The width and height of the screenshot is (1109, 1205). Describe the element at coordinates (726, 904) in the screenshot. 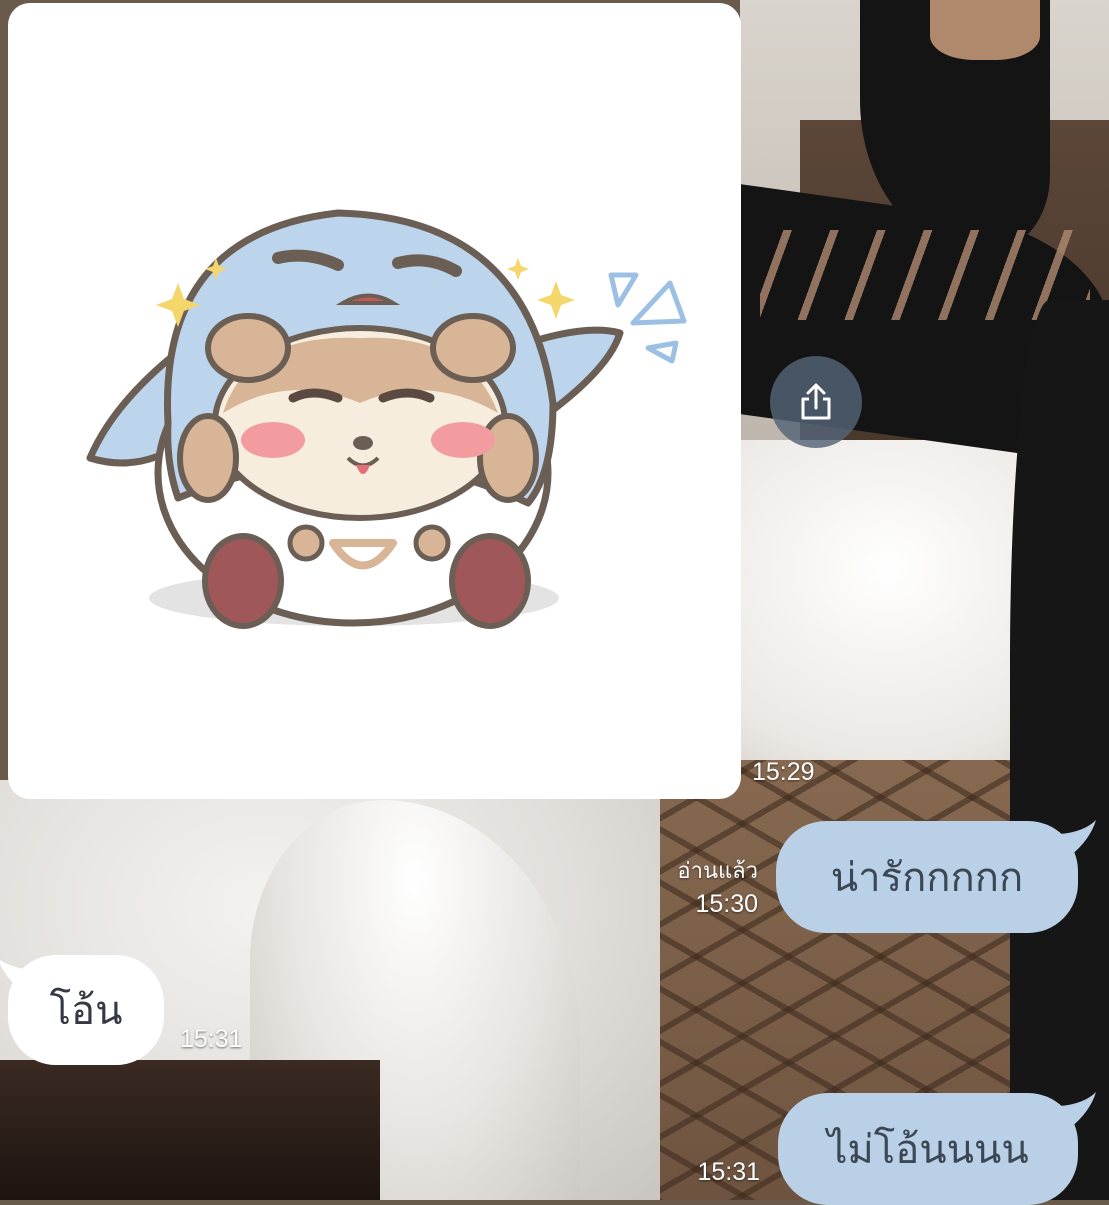

I see `message-time: 15:30` at that location.